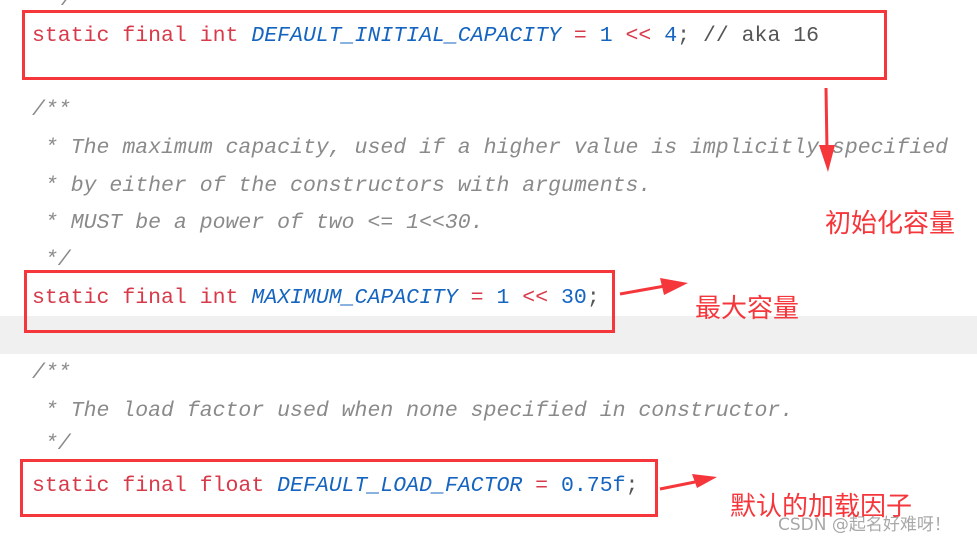 The image size is (977, 539). What do you see at coordinates (890, 224) in the screenshot?
I see `annotation-initial-capacity: 初始化容量` at bounding box center [890, 224].